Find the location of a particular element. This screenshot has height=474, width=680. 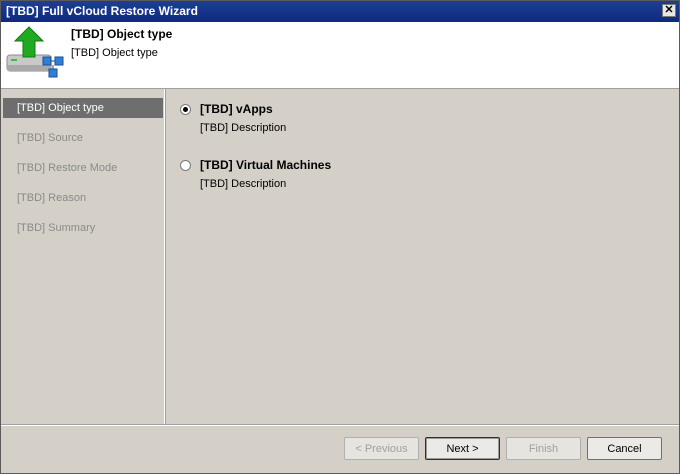

previous-button: < Previous is located at coordinates (381, 448).